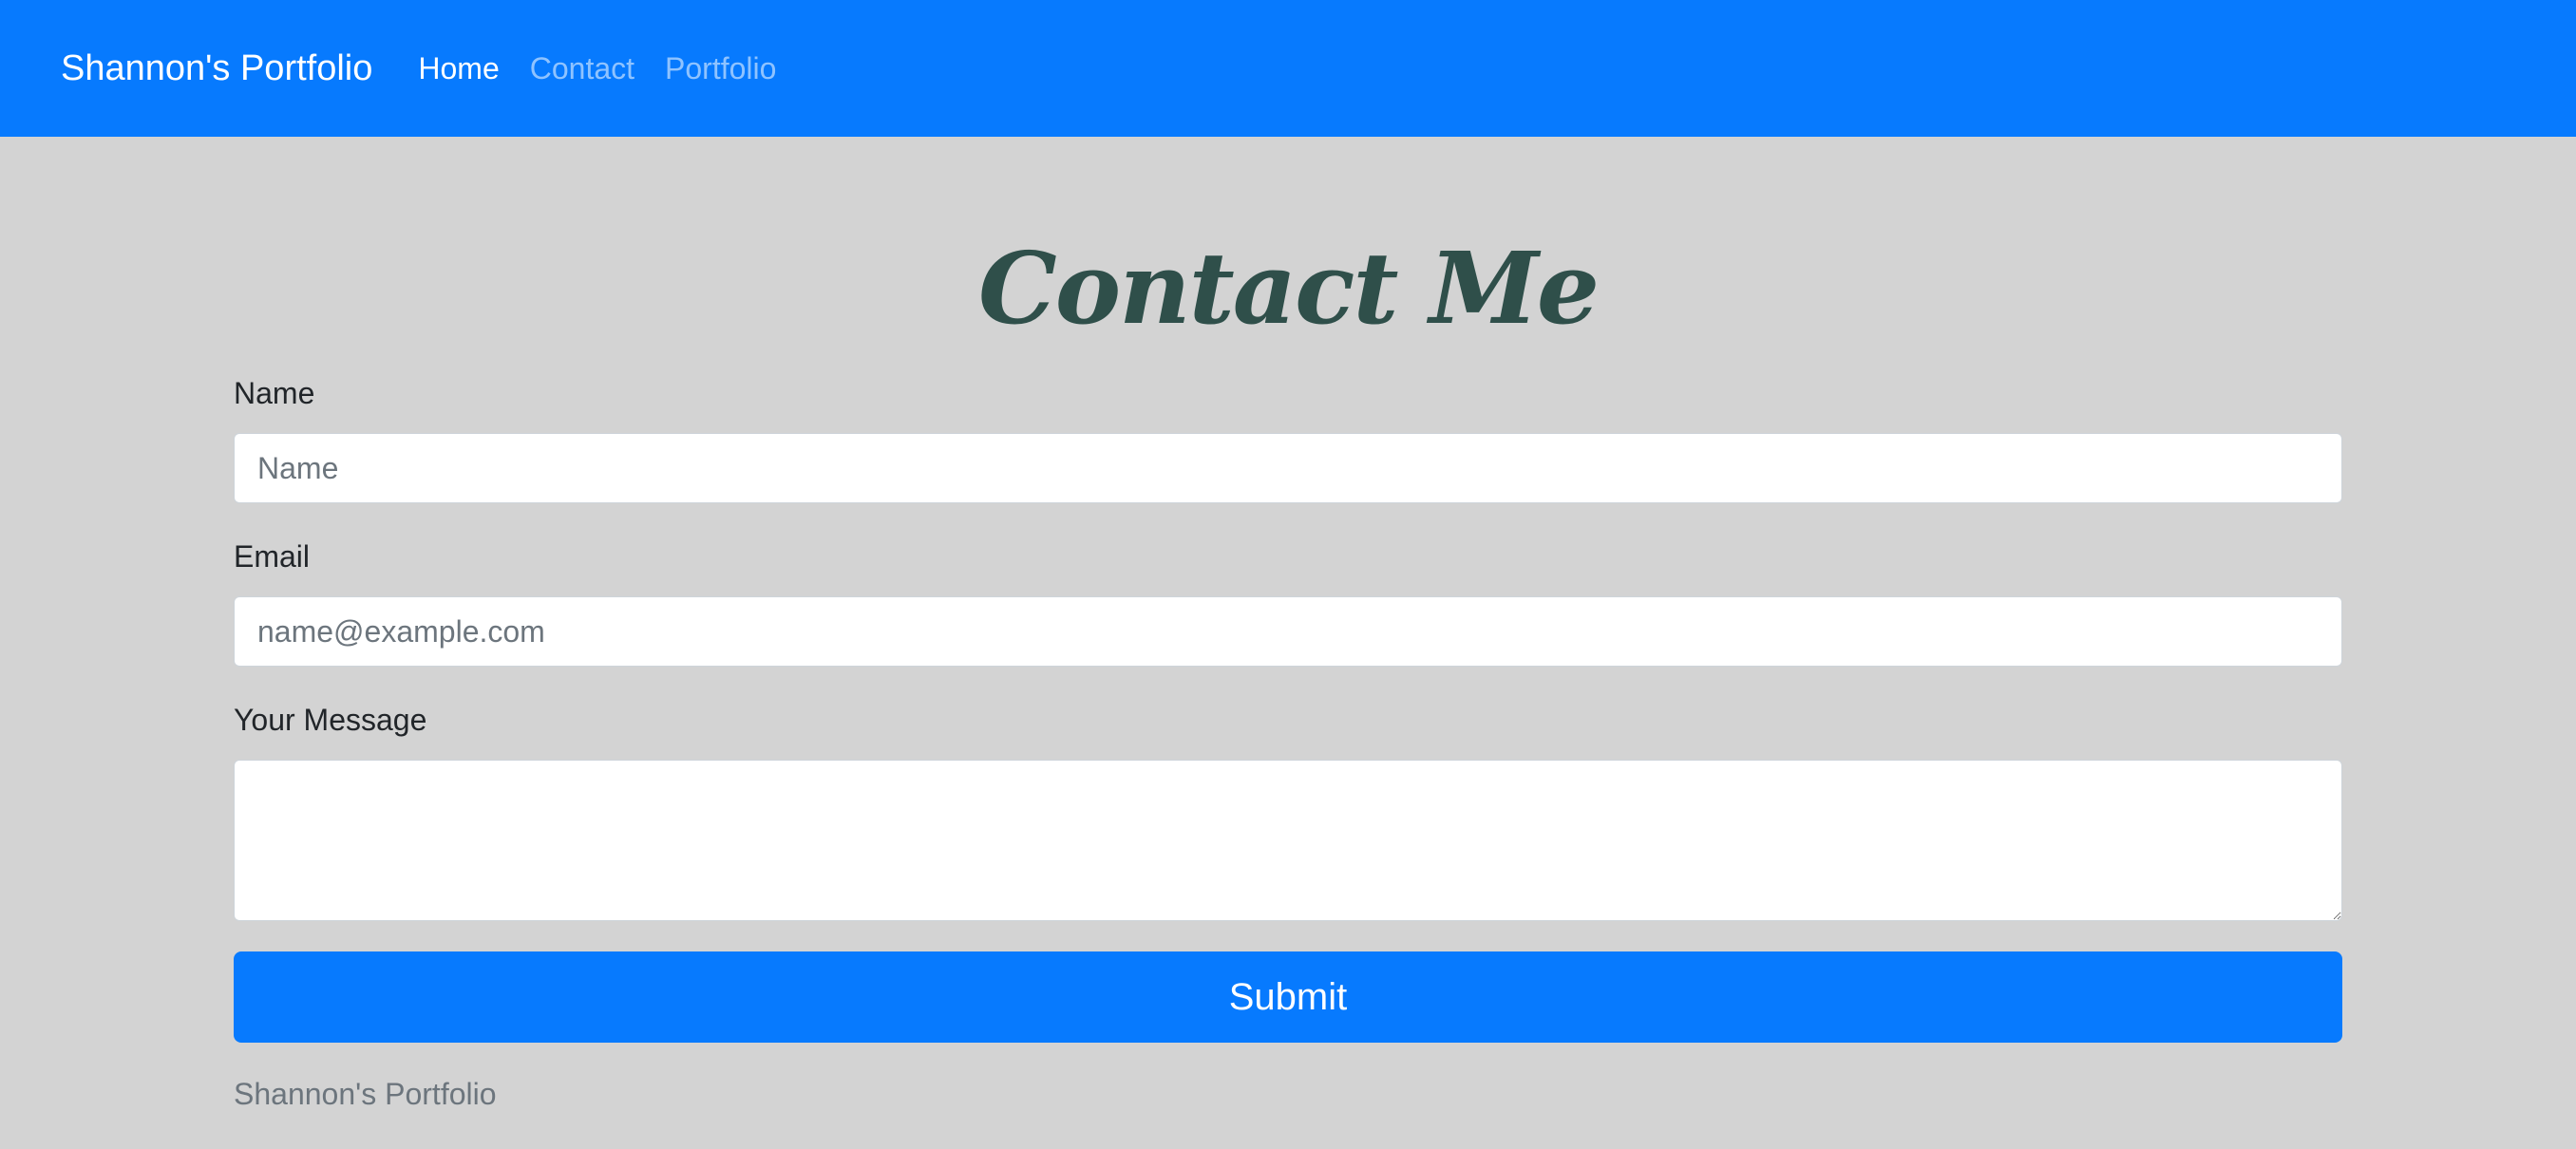  What do you see at coordinates (272, 556) in the screenshot?
I see `email-label: Email` at bounding box center [272, 556].